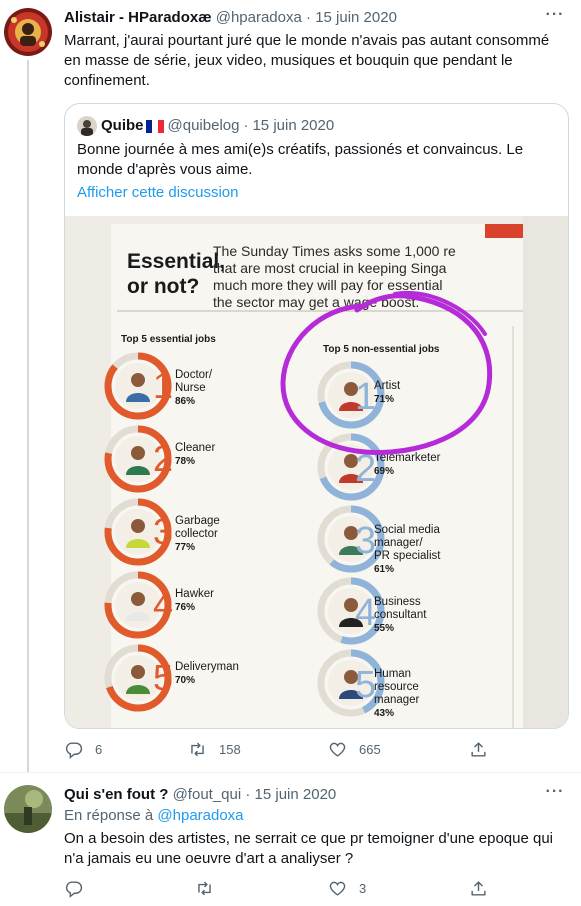 This screenshot has height=906, width=581. What do you see at coordinates (392, 674) in the screenshot?
I see `non-essential-job-label: Human` at bounding box center [392, 674].